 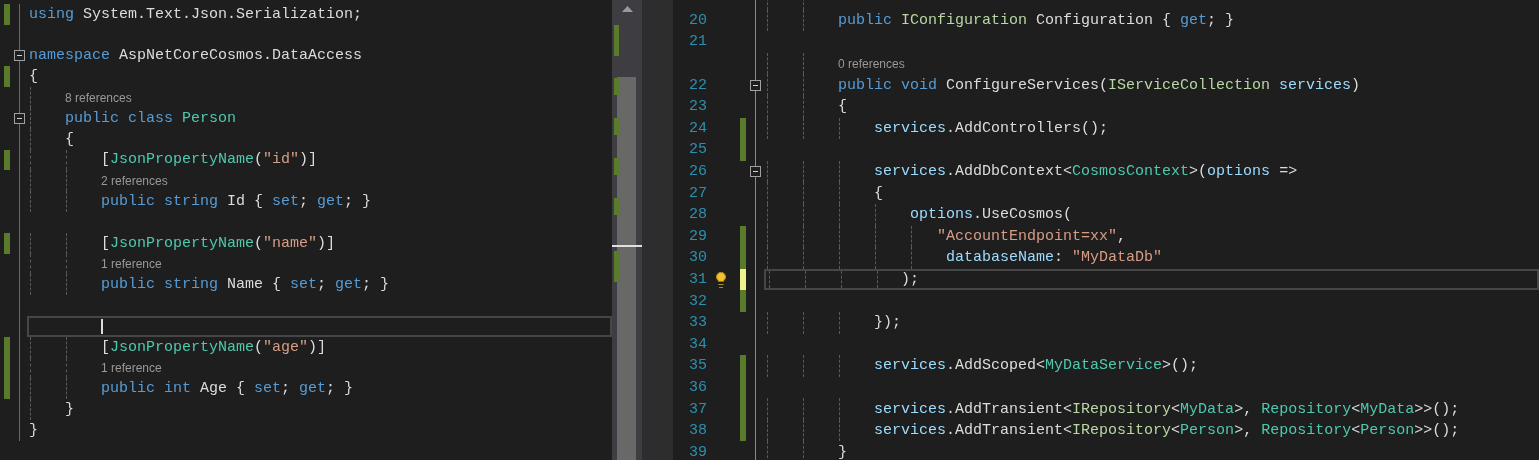 I want to click on line-number: 20, so click(x=698, y=20).